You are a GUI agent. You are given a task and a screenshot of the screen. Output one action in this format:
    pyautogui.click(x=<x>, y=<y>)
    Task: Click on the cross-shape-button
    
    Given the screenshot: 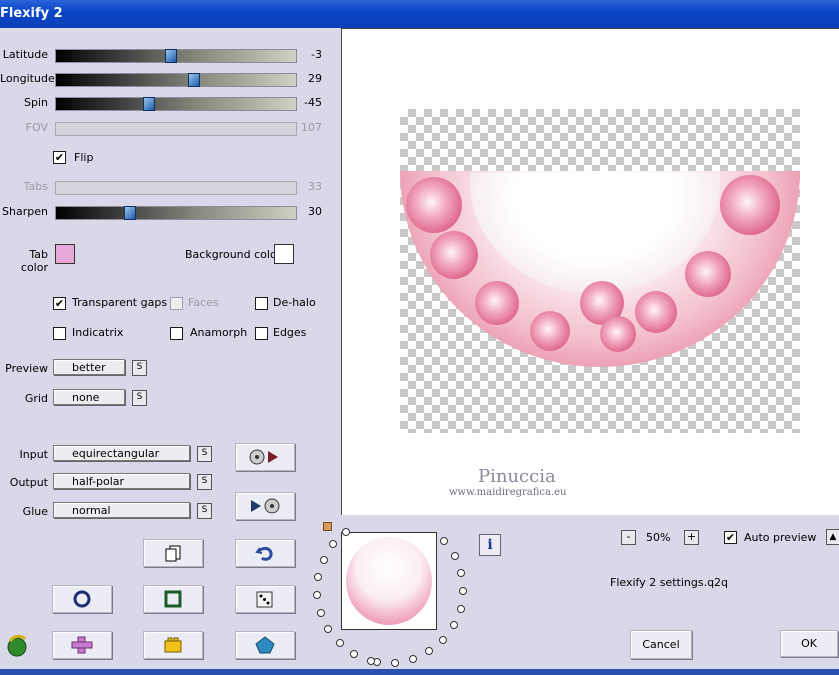 What is the action you would take?
    pyautogui.click(x=82, y=645)
    